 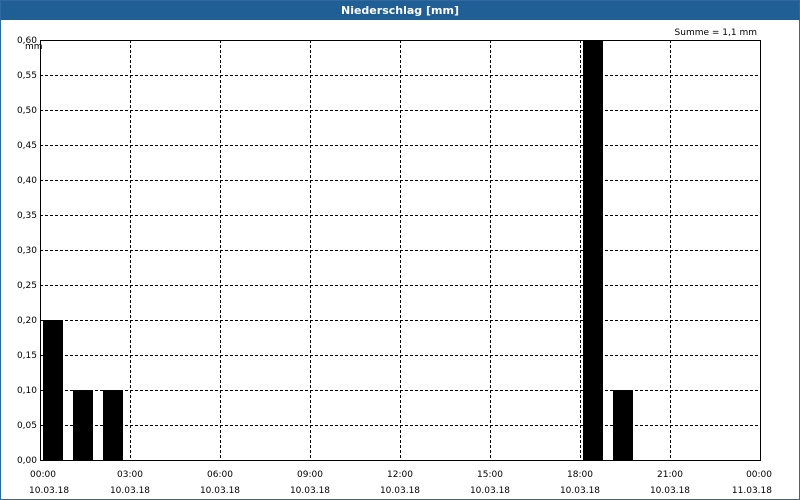 I want to click on y-axis-unit-label: mm, so click(x=34, y=47).